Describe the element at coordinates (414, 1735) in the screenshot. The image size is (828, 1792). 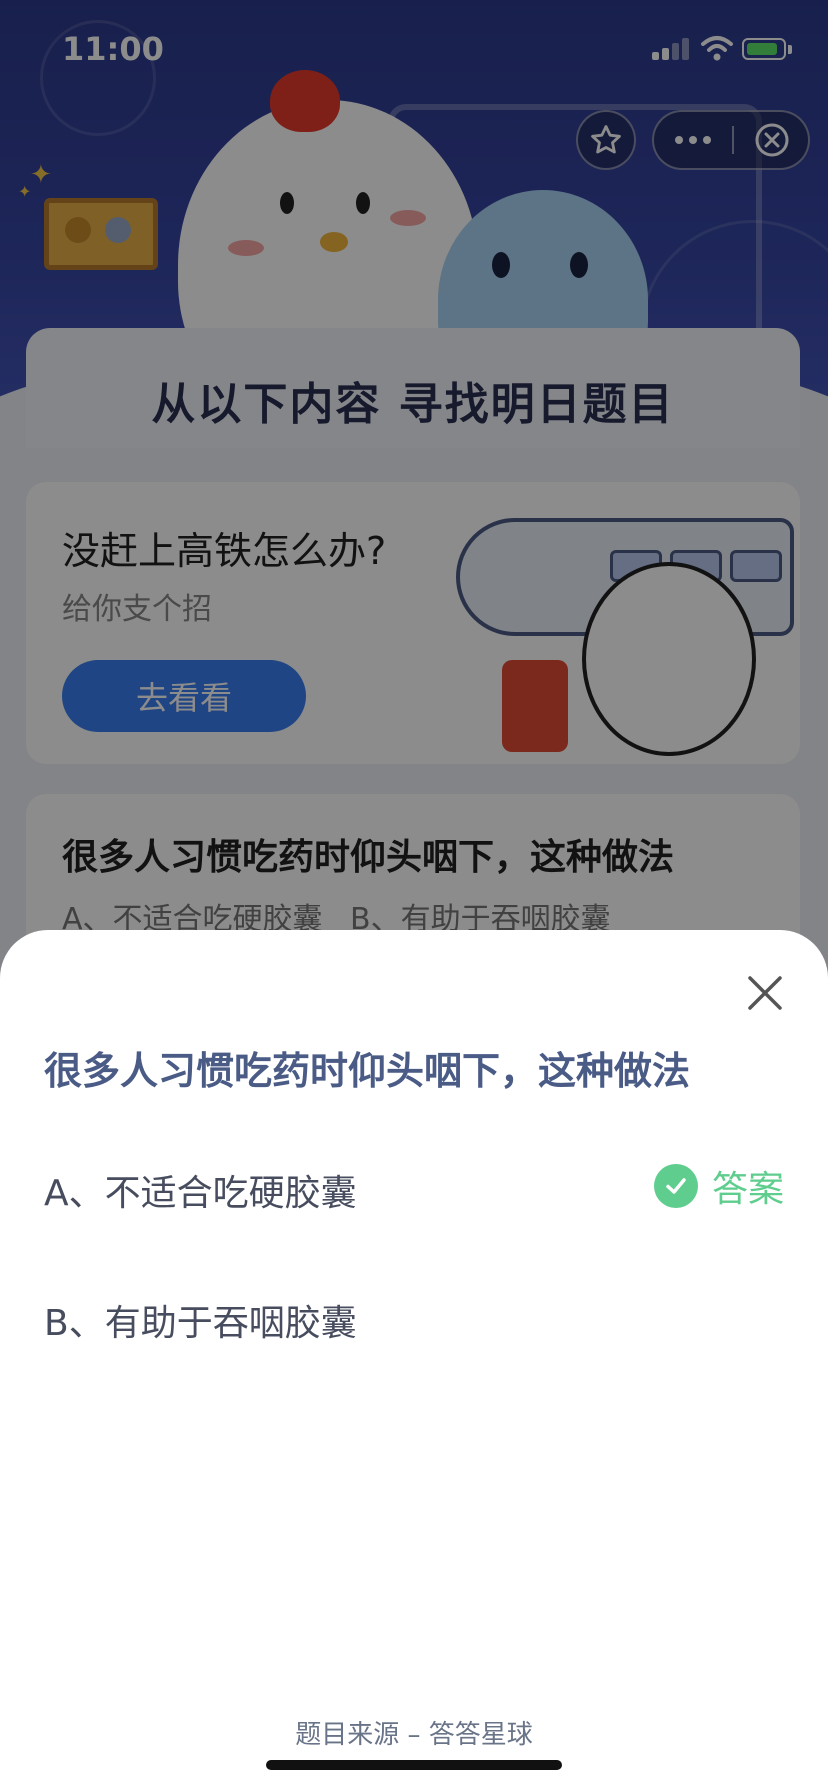
I see `question-source: 题目来源 – 答答星球` at that location.